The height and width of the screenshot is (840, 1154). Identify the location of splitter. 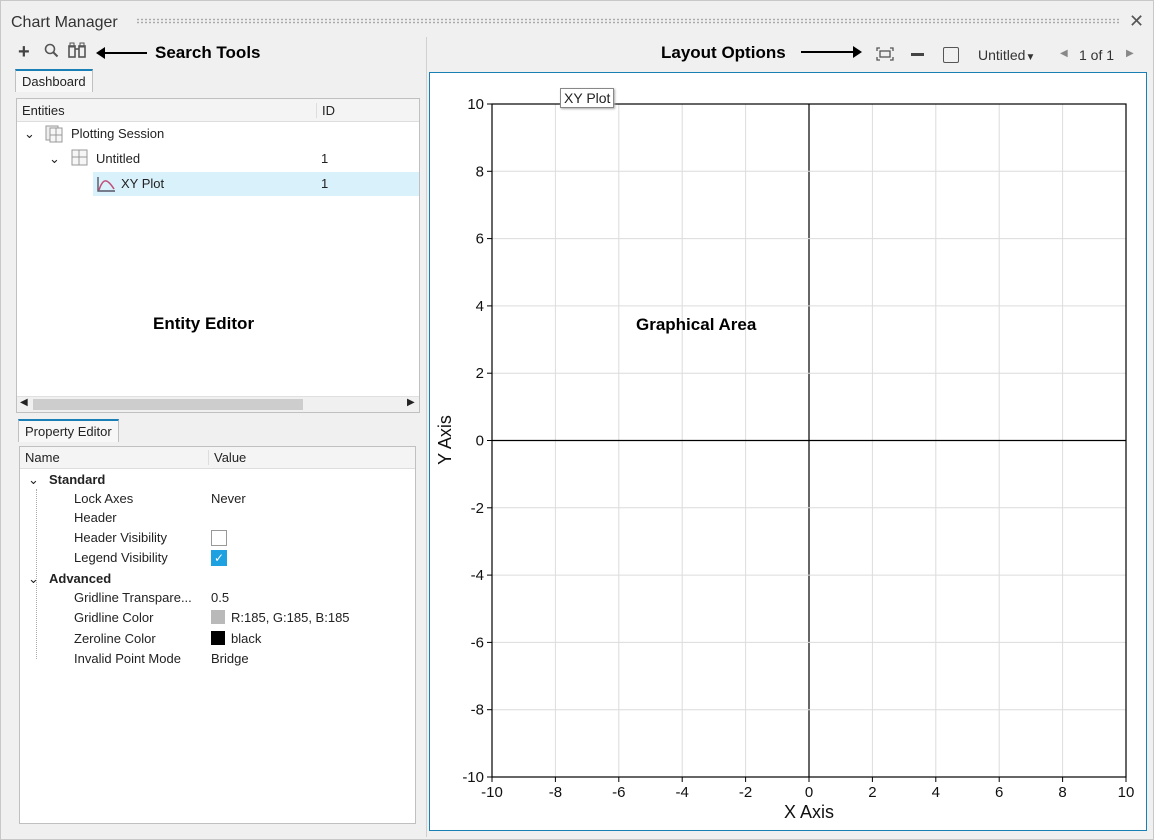
(426, 437).